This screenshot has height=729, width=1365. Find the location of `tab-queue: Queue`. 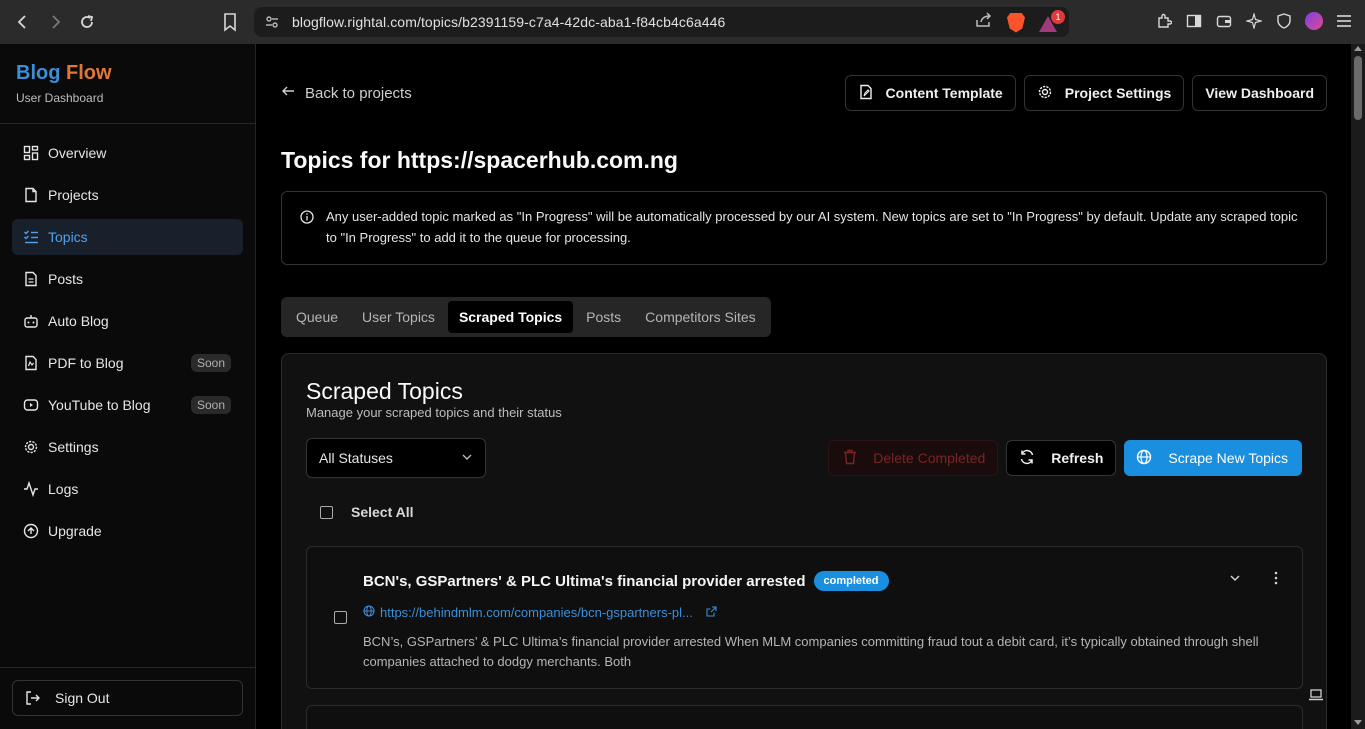

tab-queue: Queue is located at coordinates (317, 317).